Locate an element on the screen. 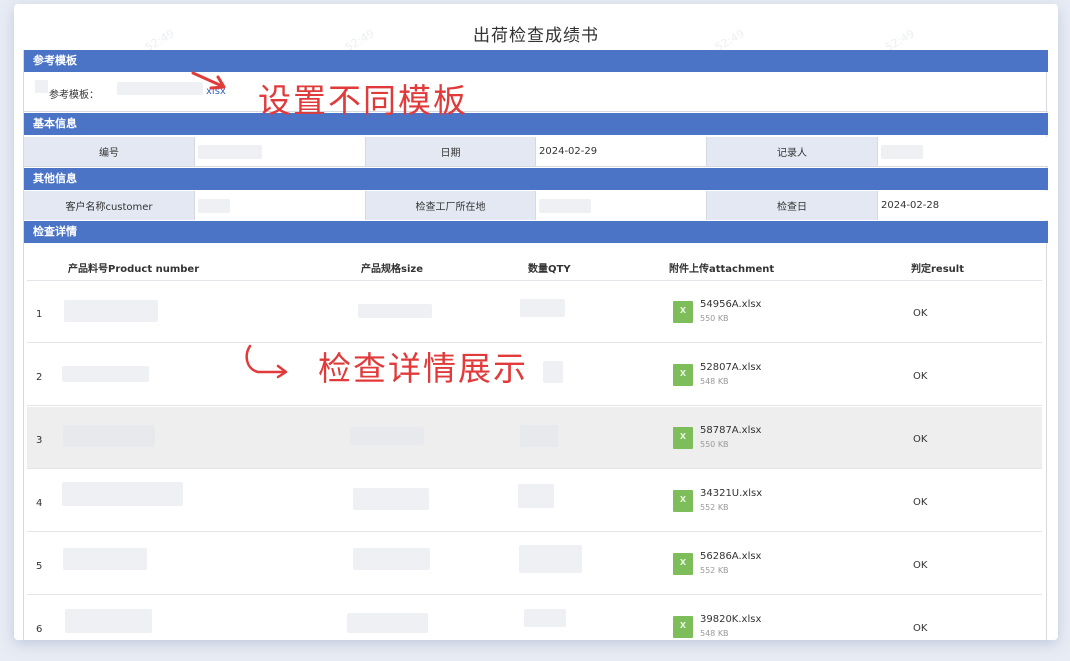  table-row: 1 54956A.xlsx 550 KB OK is located at coordinates (534, 312).